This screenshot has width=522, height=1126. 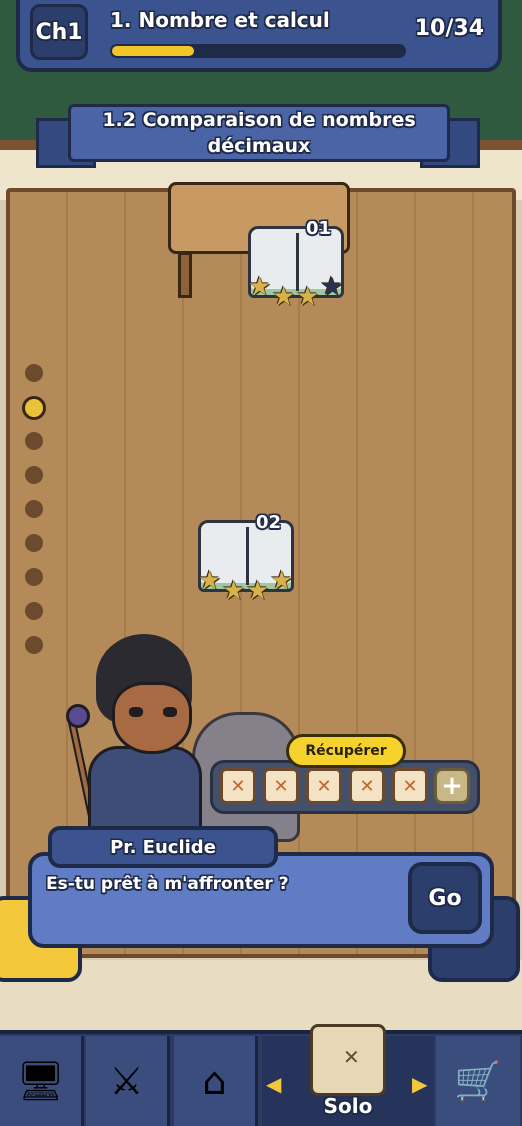 I want to click on nav-next-arrow: ▶, so click(x=419, y=1084).